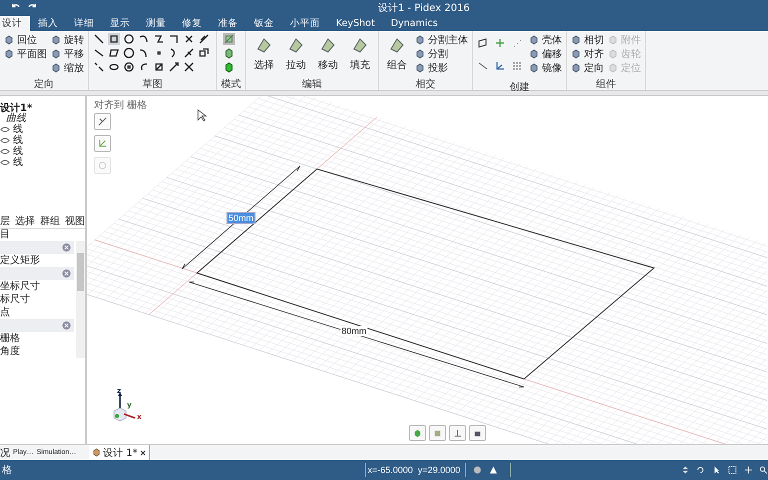  I want to click on group-title: 编辑, so click(312, 84).